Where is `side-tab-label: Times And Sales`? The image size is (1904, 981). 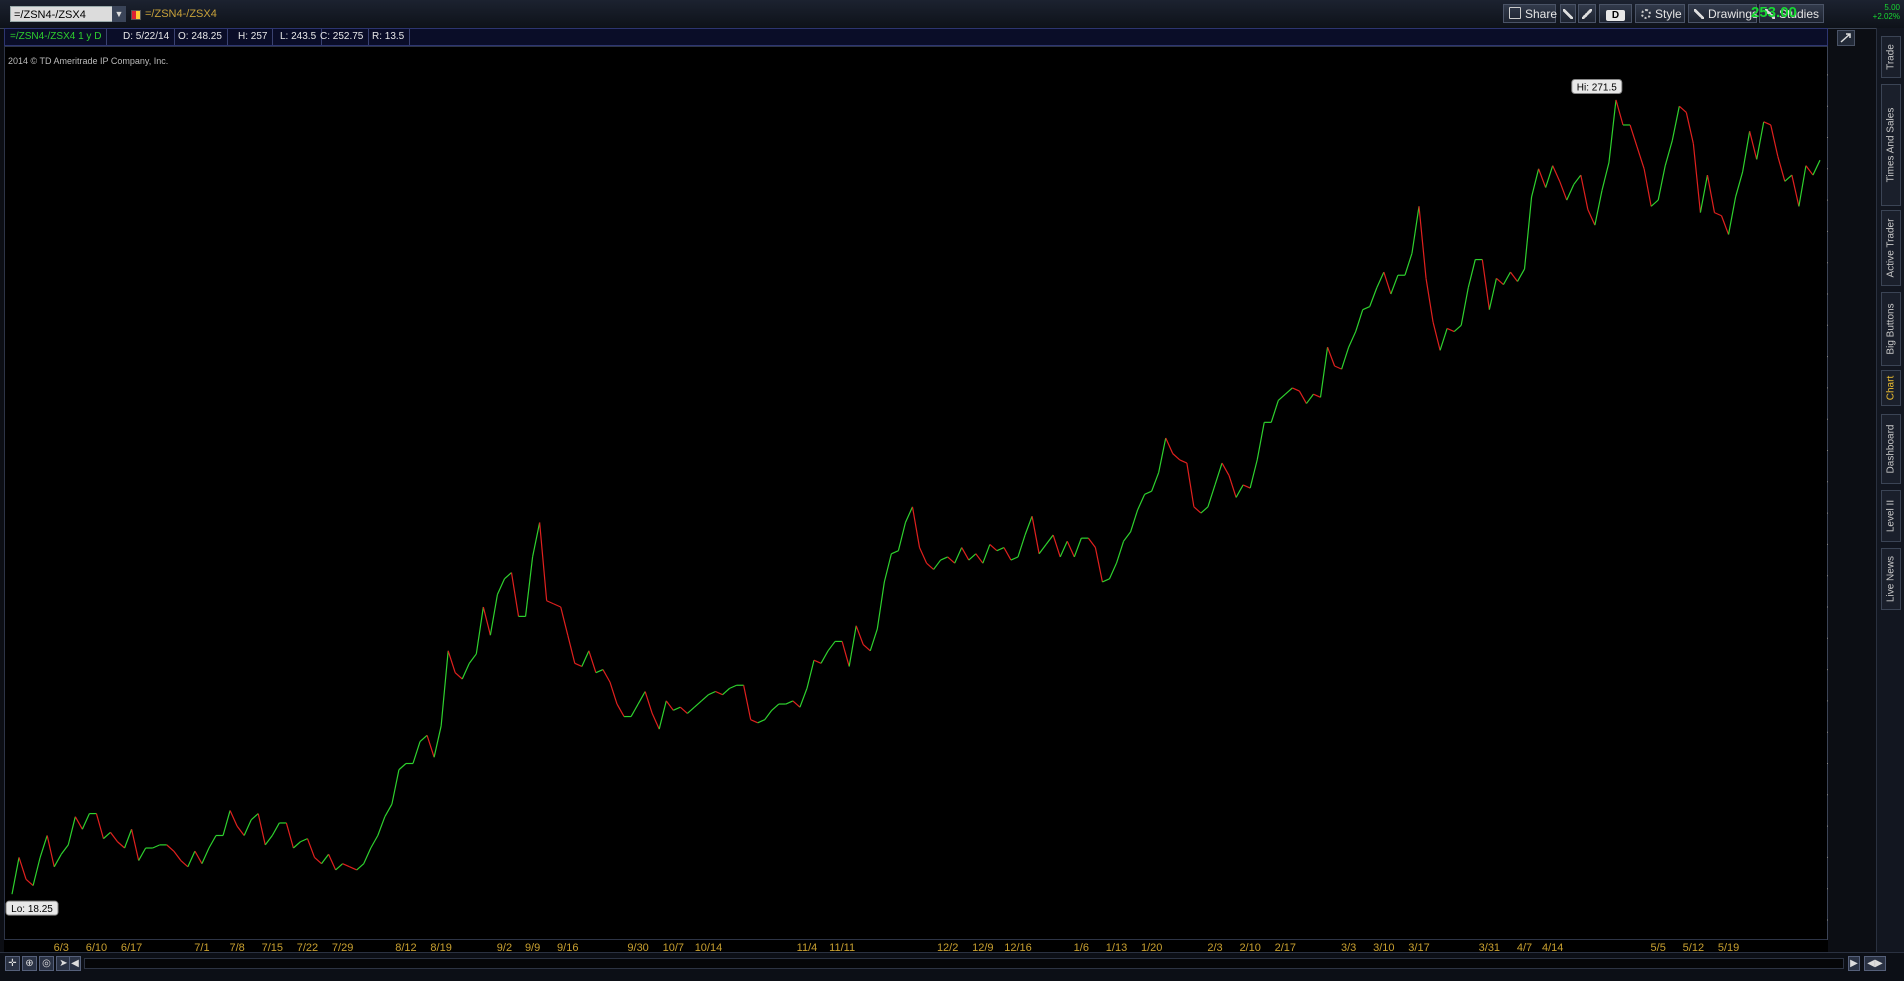 side-tab-label: Times And Sales is located at coordinates (1891, 145).